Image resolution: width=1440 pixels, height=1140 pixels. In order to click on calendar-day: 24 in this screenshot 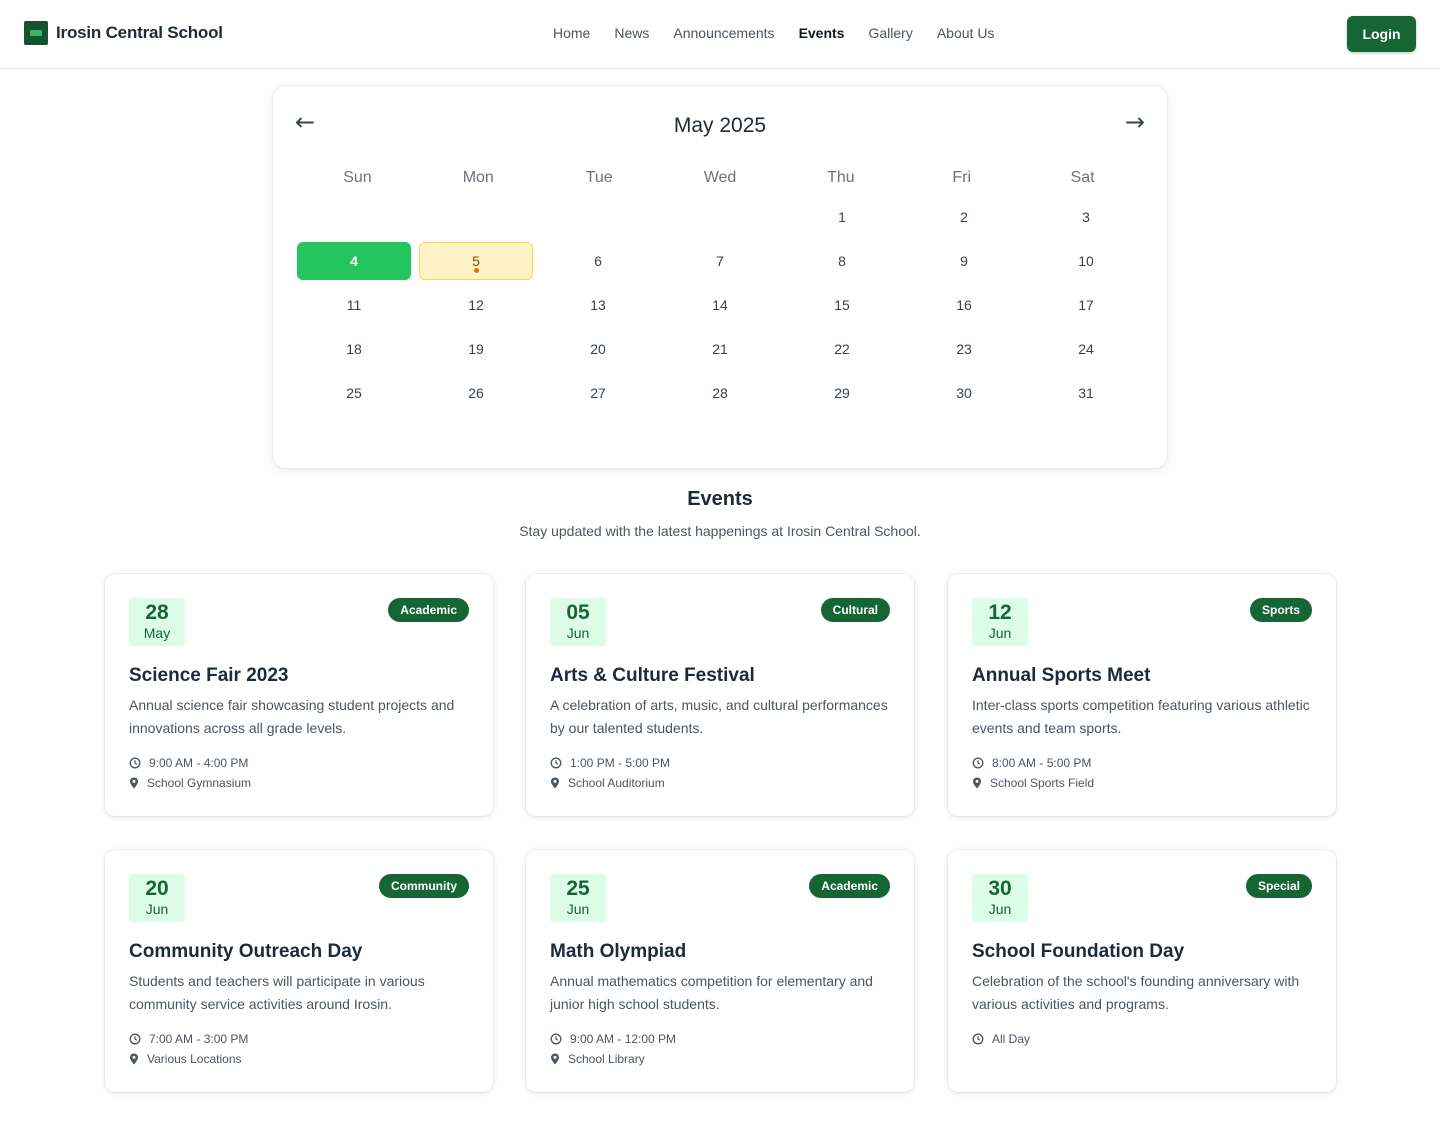, I will do `click(1086, 349)`.